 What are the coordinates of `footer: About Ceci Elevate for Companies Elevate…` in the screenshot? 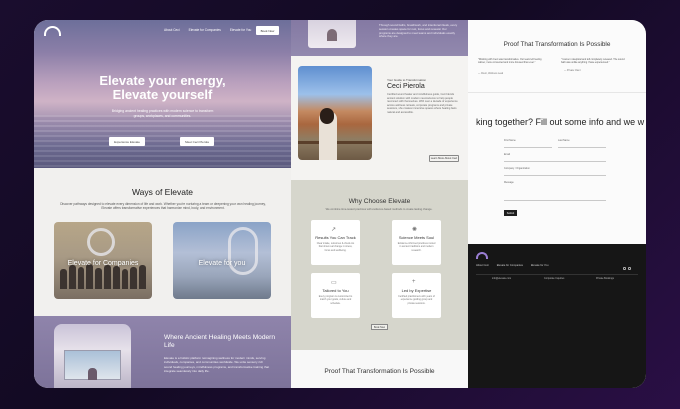 It's located at (557, 316).